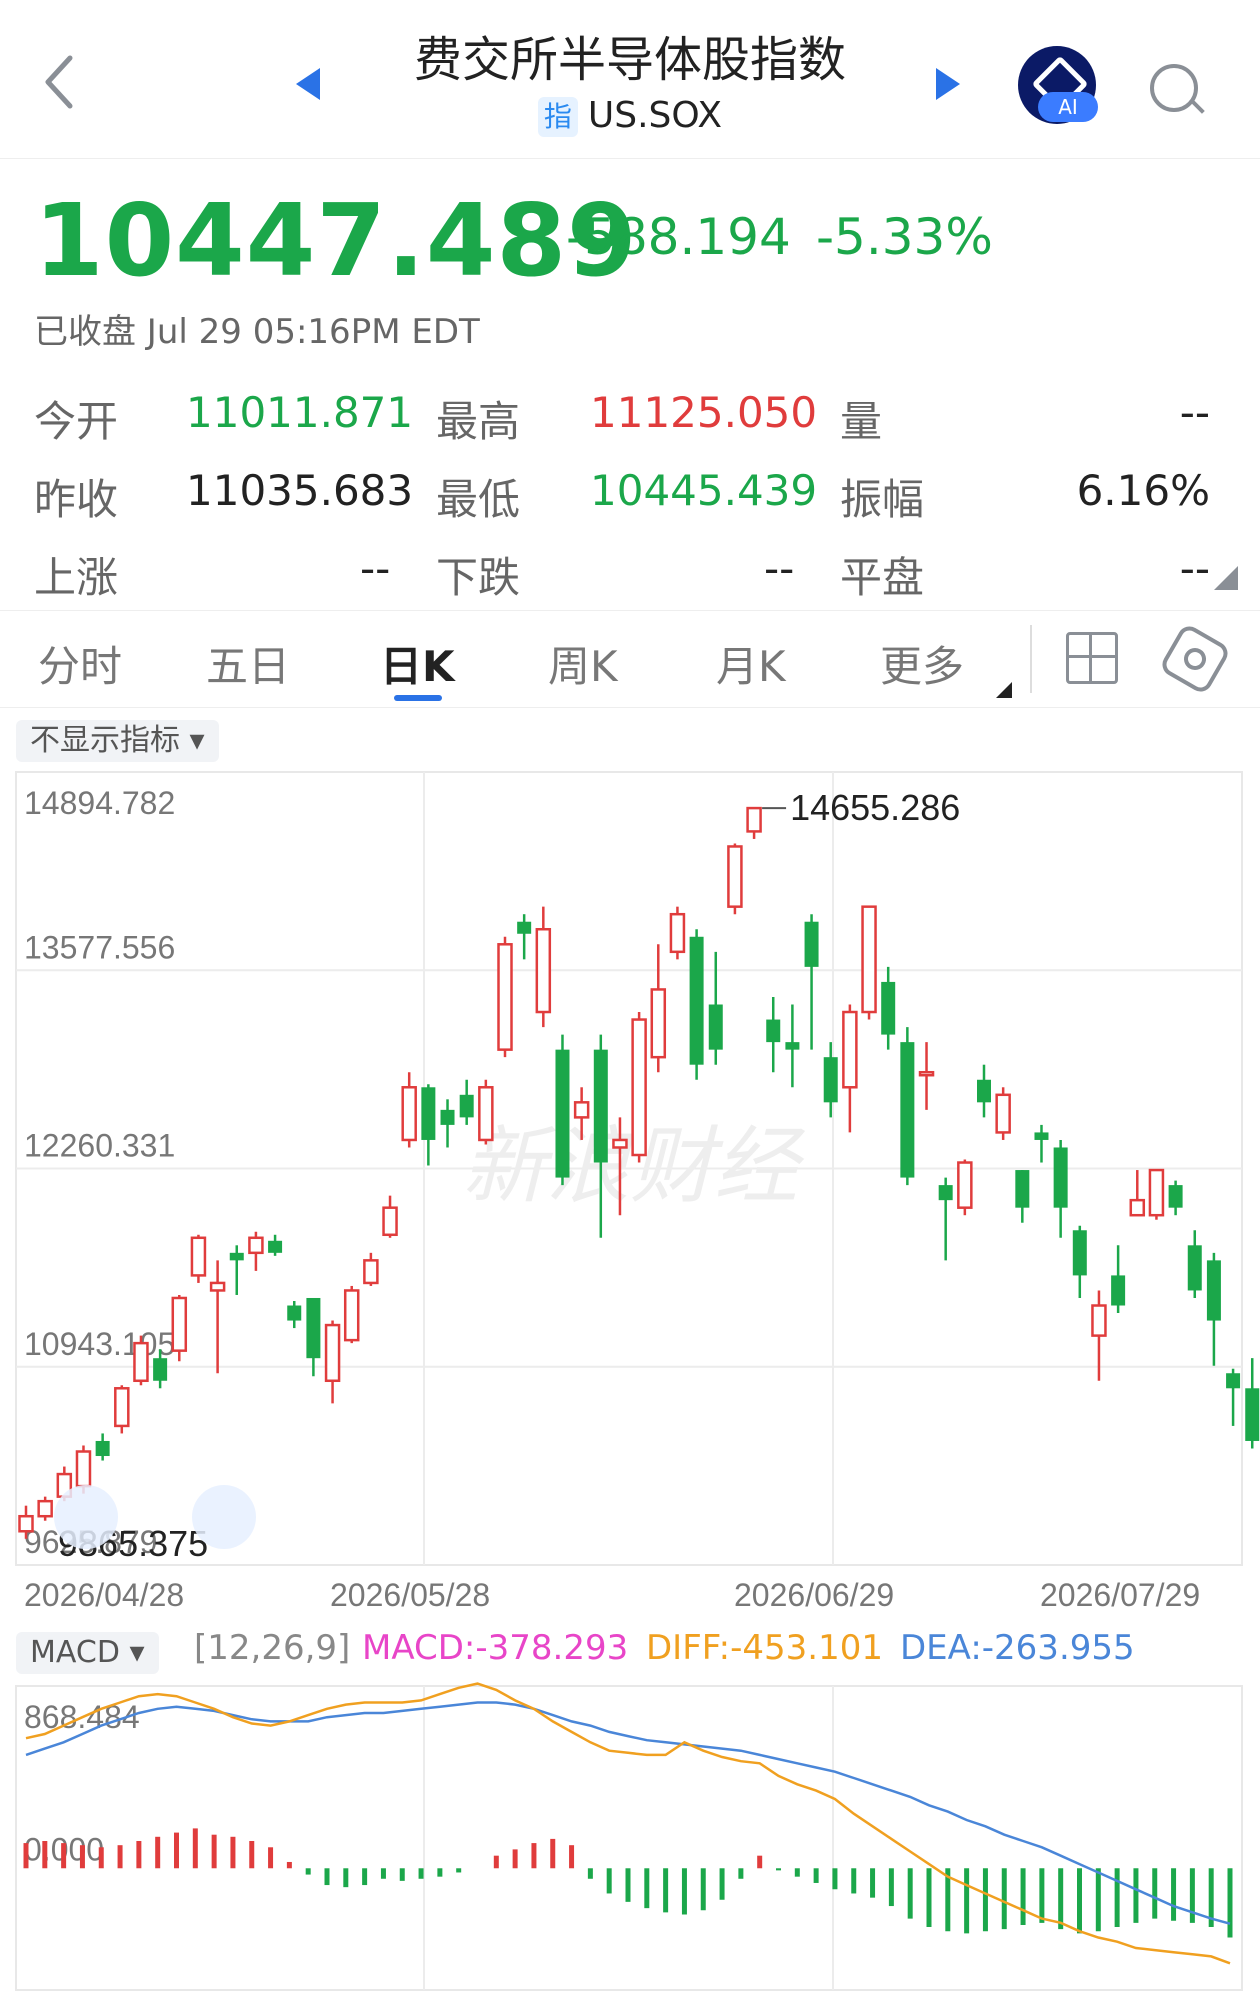  What do you see at coordinates (86, 1517) in the screenshot?
I see `scroll-left-icon` at bounding box center [86, 1517].